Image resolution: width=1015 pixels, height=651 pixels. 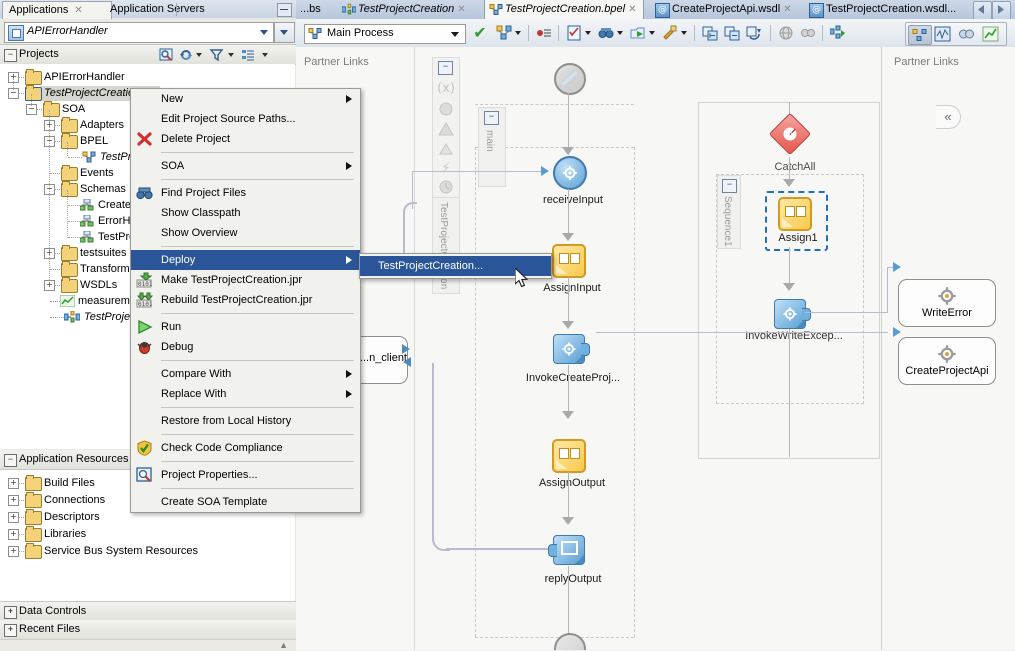 What do you see at coordinates (446, 129) in the screenshot?
I see `fault-handlers-icon` at bounding box center [446, 129].